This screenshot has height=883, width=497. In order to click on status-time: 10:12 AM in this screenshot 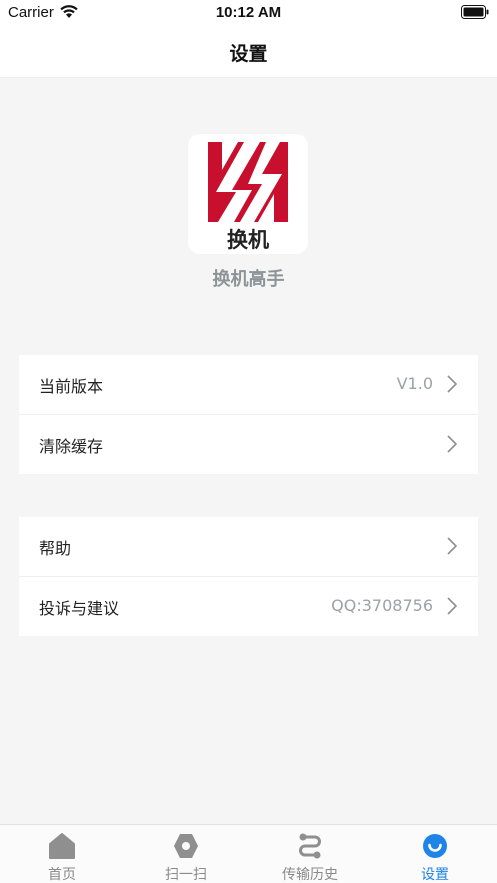, I will do `click(248, 12)`.